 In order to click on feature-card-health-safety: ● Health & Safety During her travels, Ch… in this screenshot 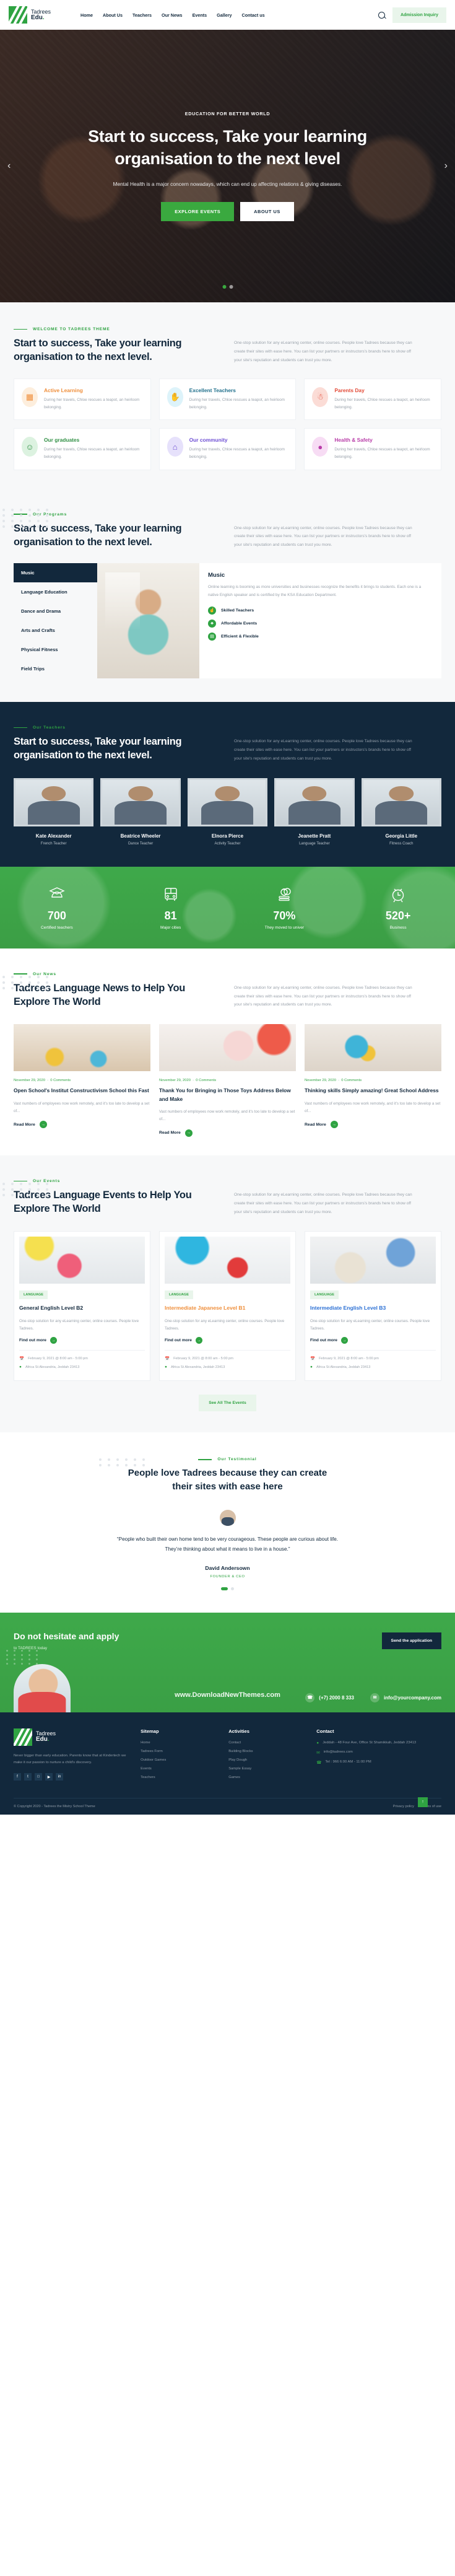, I will do `click(373, 449)`.